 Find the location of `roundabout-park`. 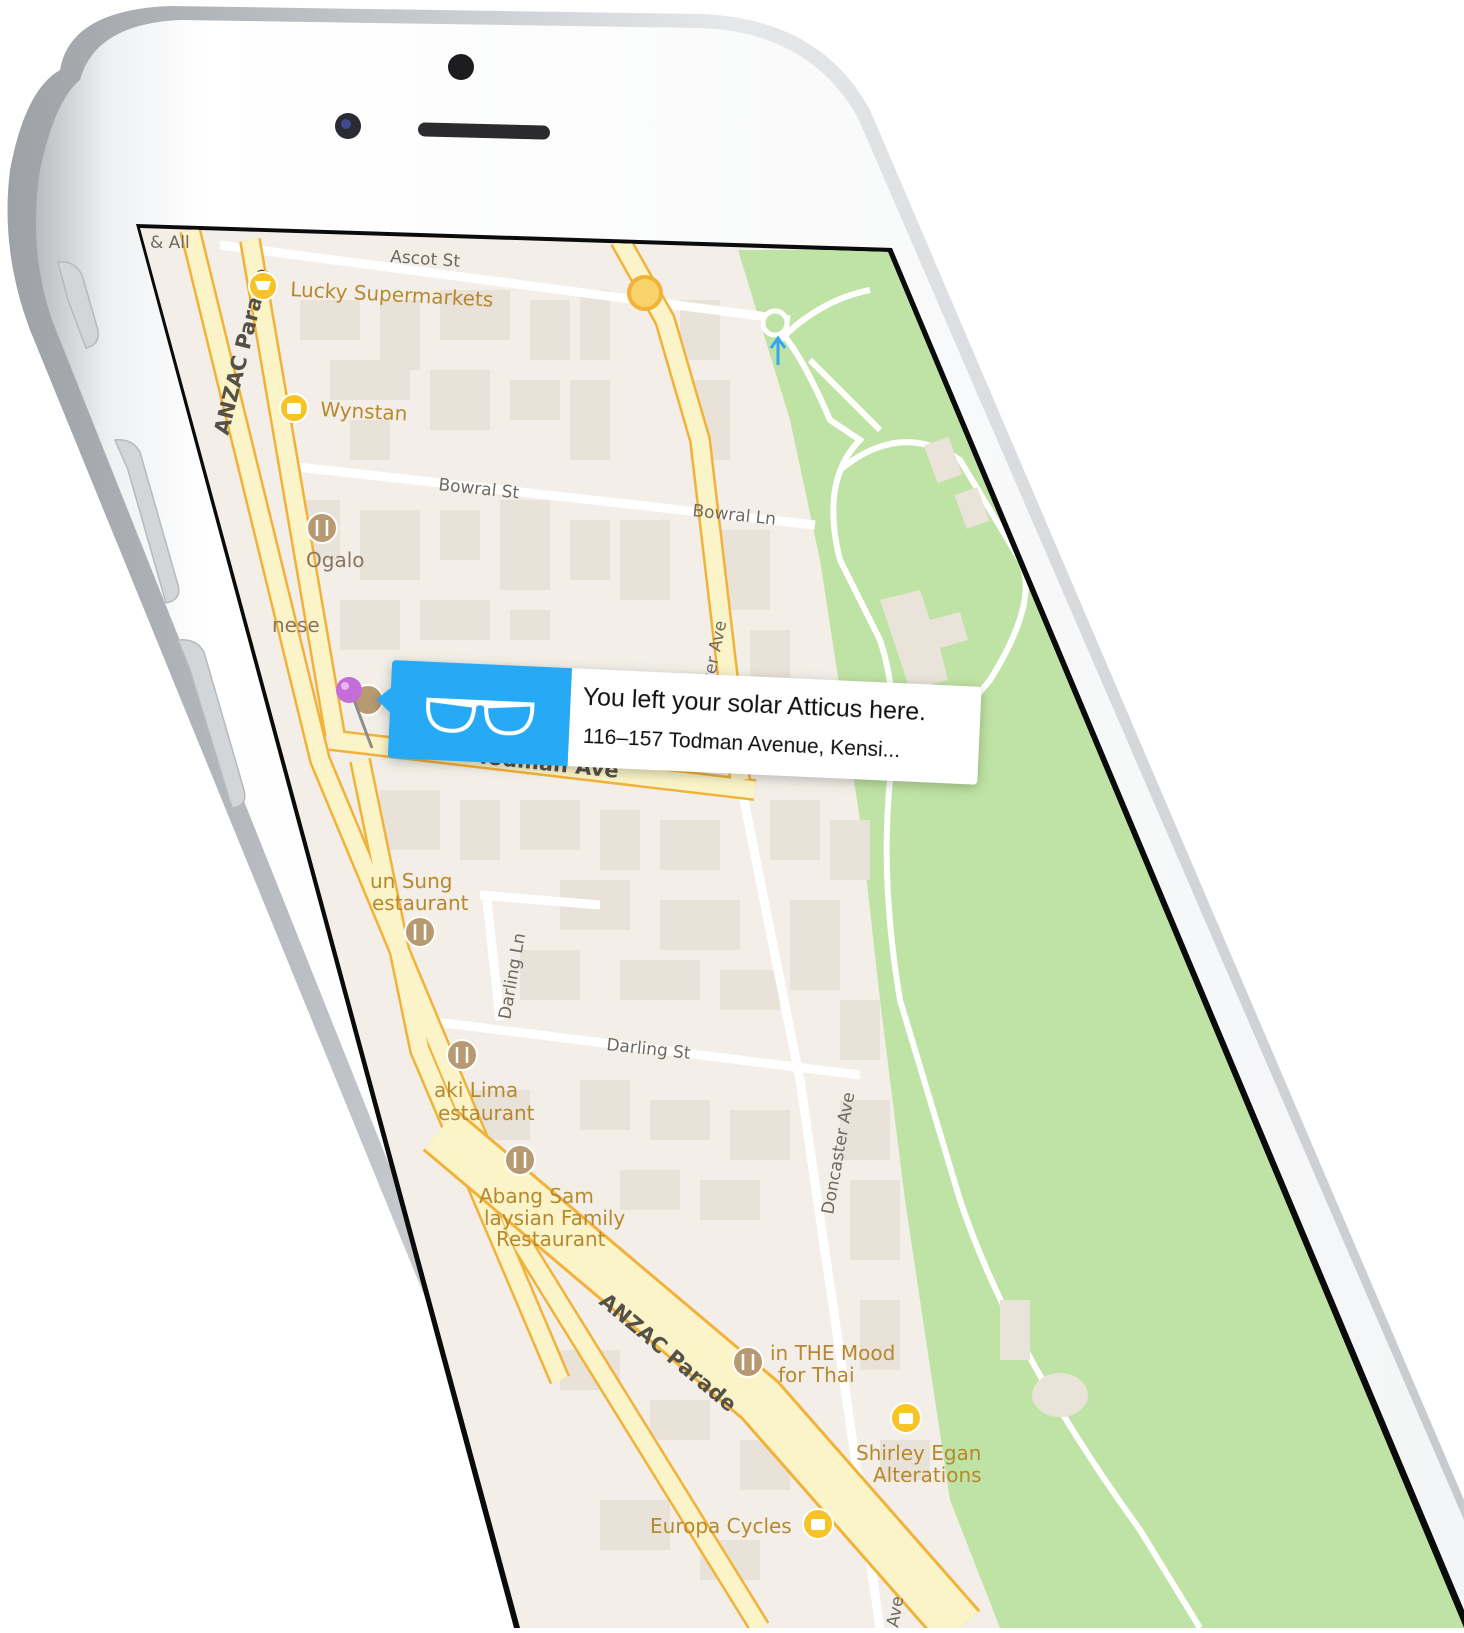

roundabout-park is located at coordinates (775, 323).